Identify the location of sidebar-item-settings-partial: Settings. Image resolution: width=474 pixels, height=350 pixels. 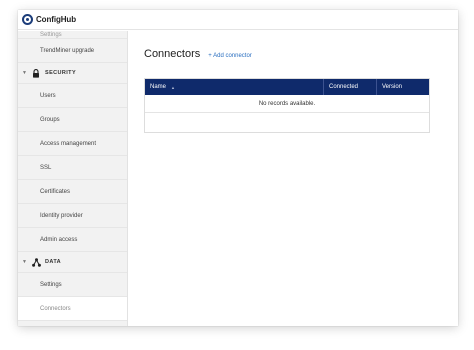
(72, 35).